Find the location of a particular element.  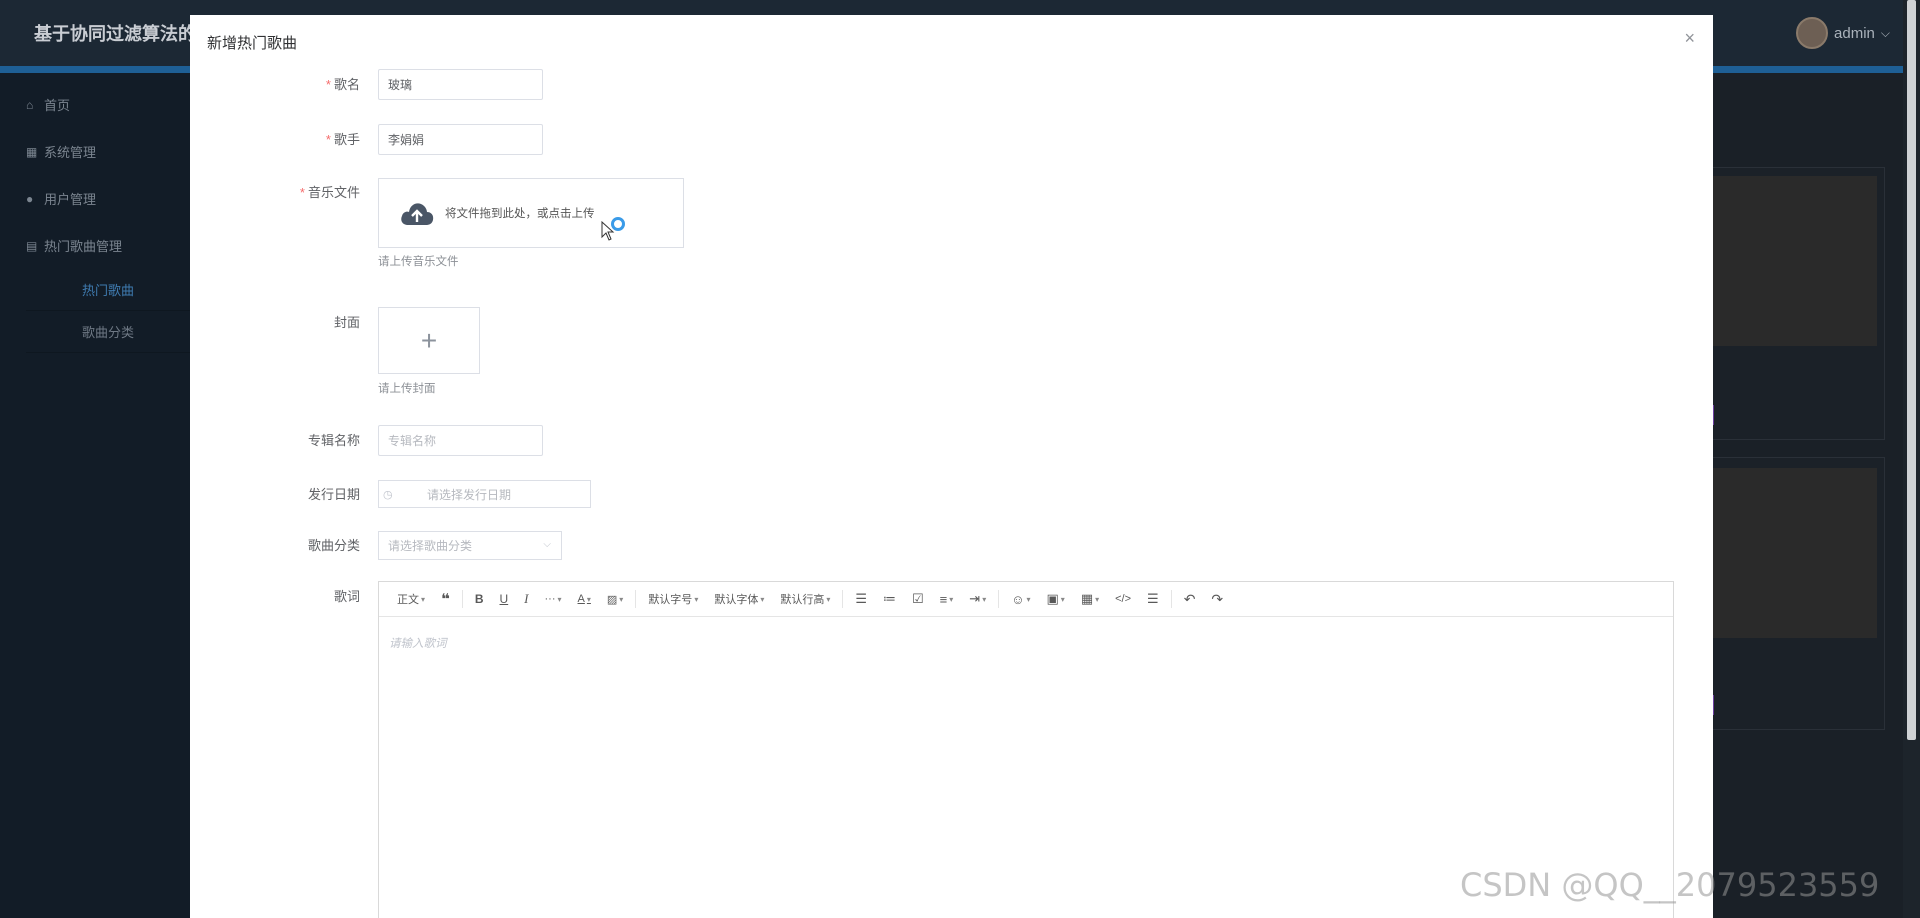

table-icon: ▦ ▾ is located at coordinates (1090, 599).